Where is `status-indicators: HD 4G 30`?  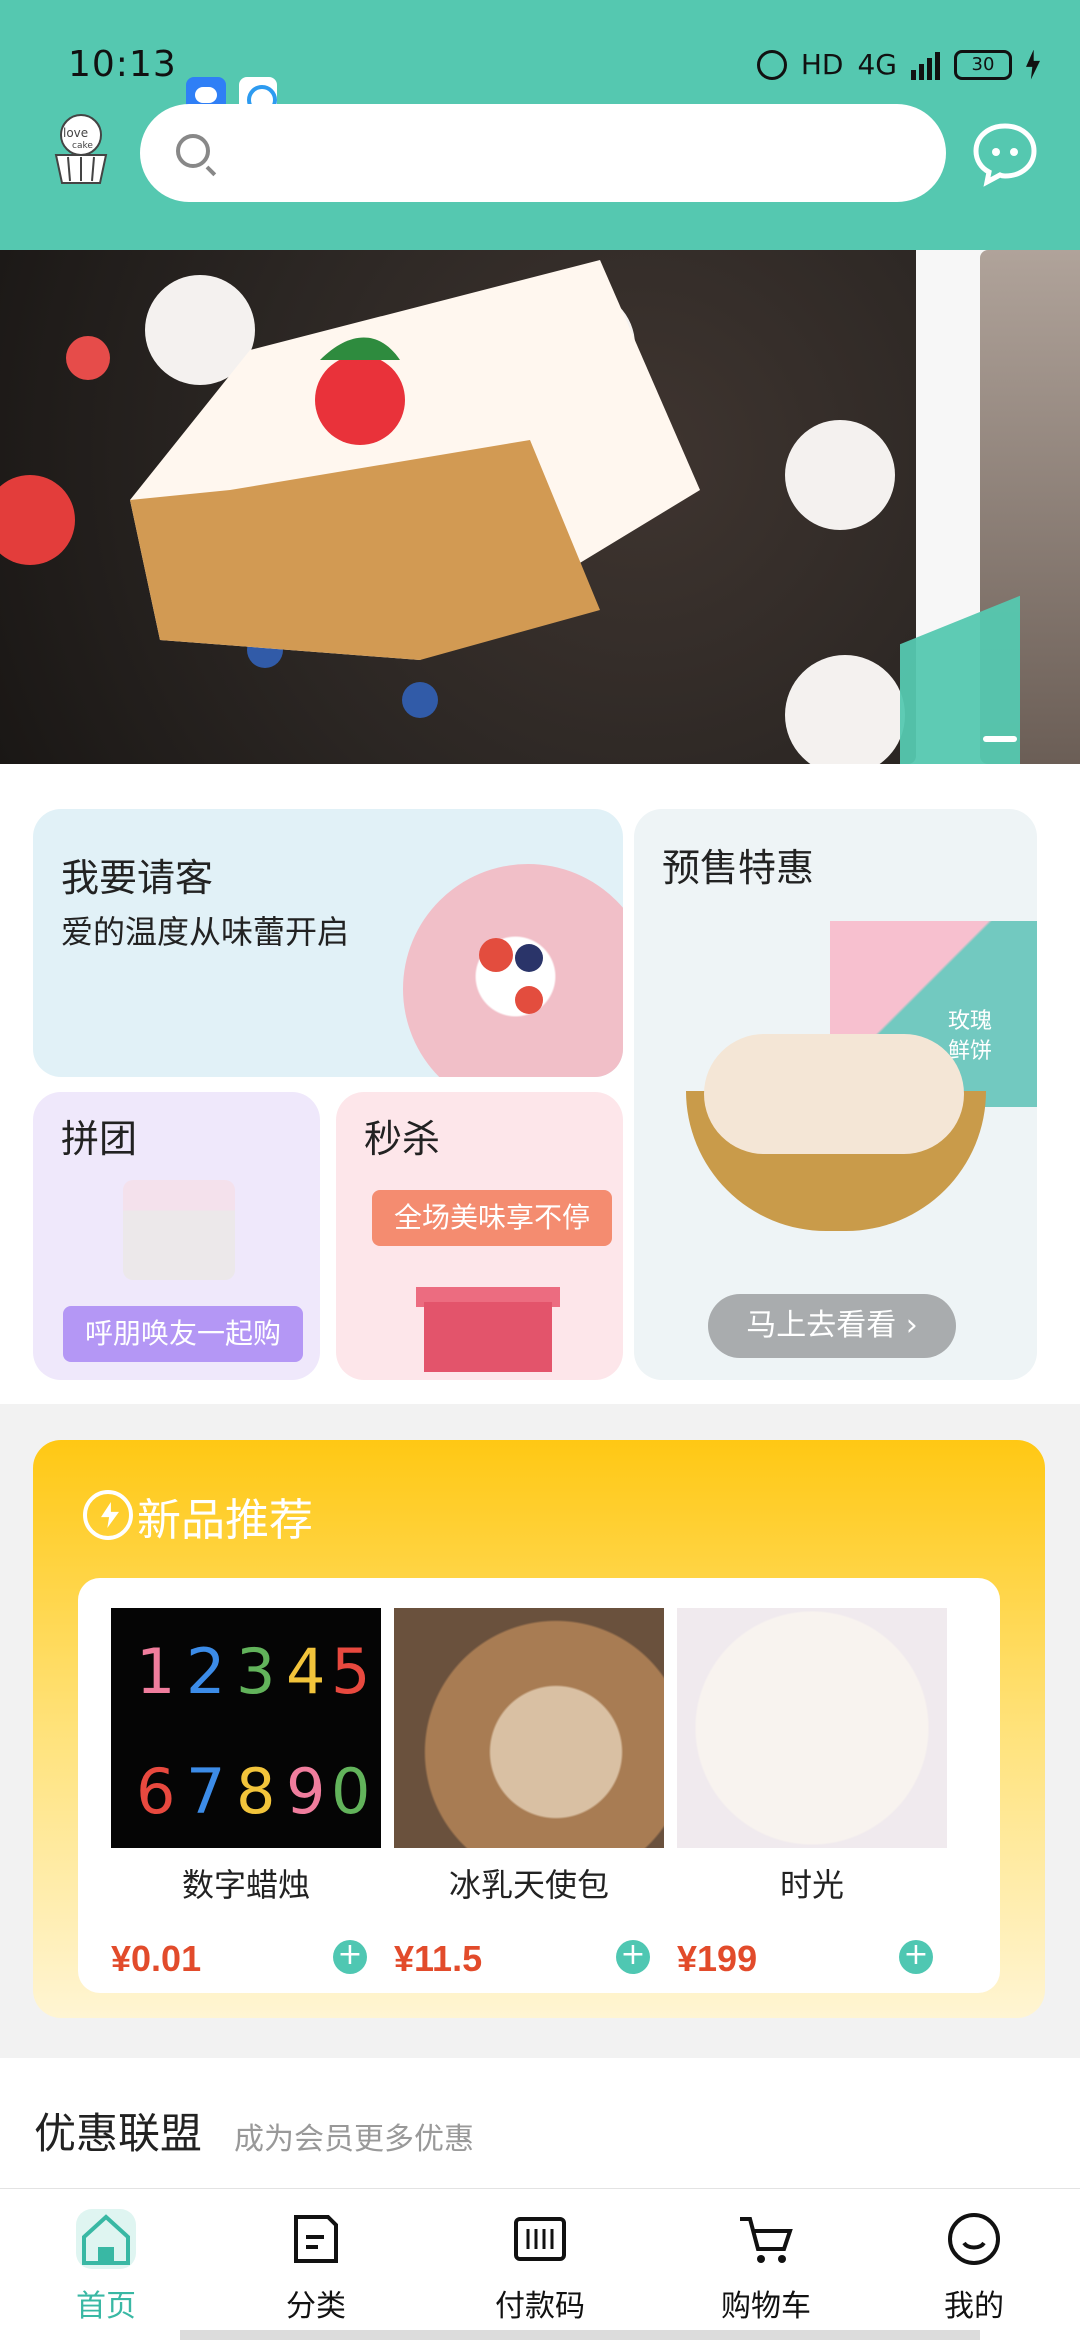
status-indicators: HD 4G 30 is located at coordinates (898, 64).